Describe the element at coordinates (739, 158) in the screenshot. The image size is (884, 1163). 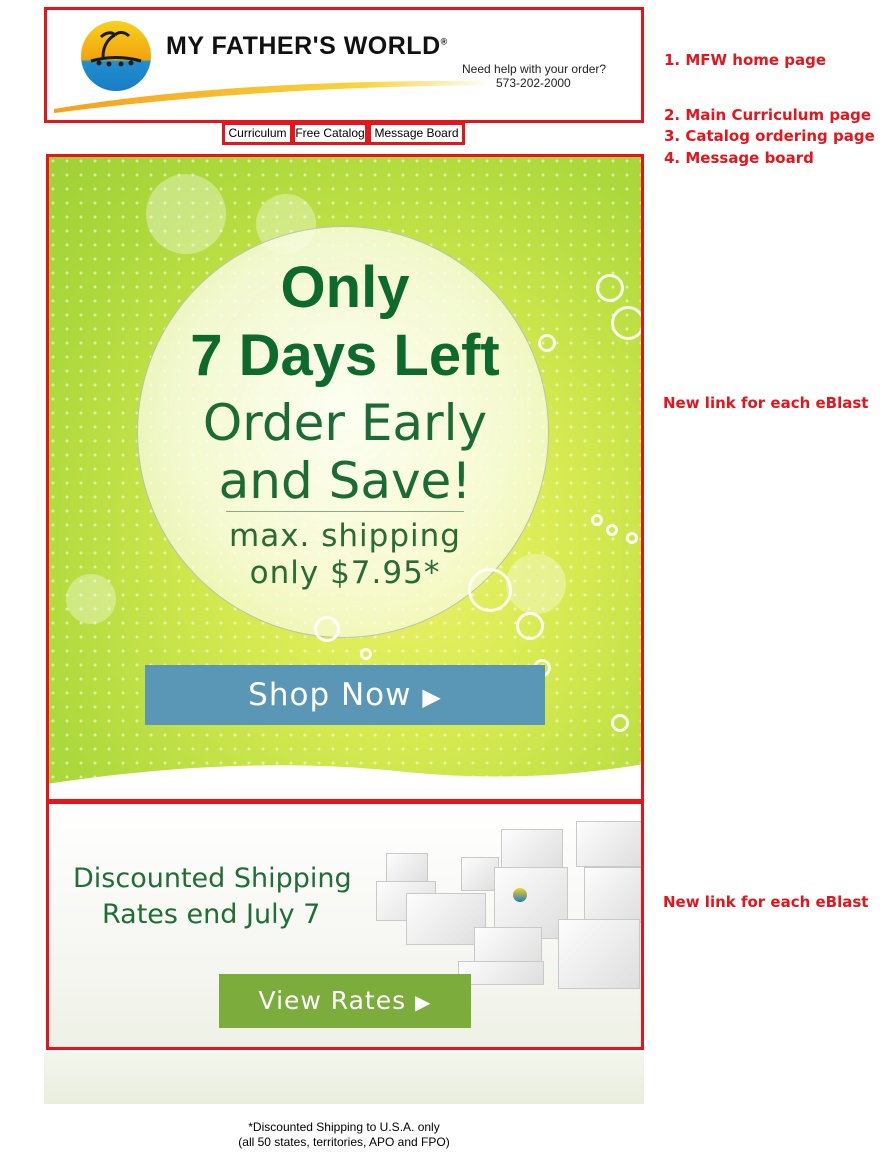
I see `annotation-message-board: 4. Message board` at that location.